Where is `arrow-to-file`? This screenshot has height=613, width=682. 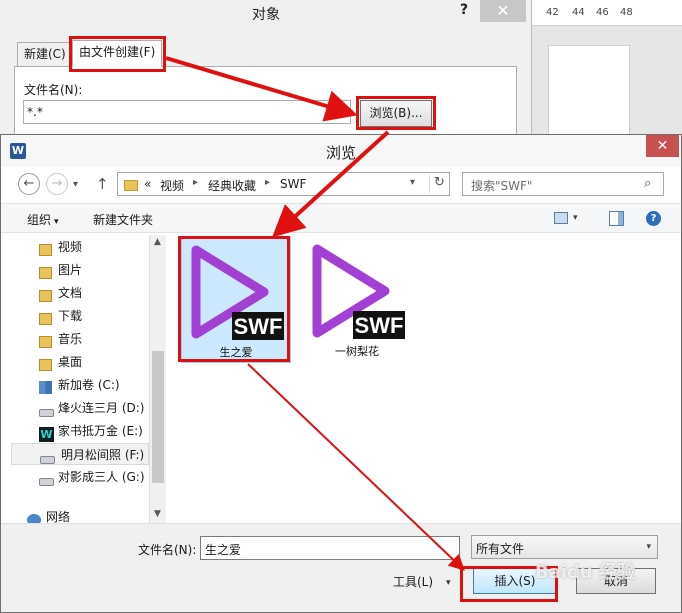 arrow-to-file is located at coordinates (331, 184).